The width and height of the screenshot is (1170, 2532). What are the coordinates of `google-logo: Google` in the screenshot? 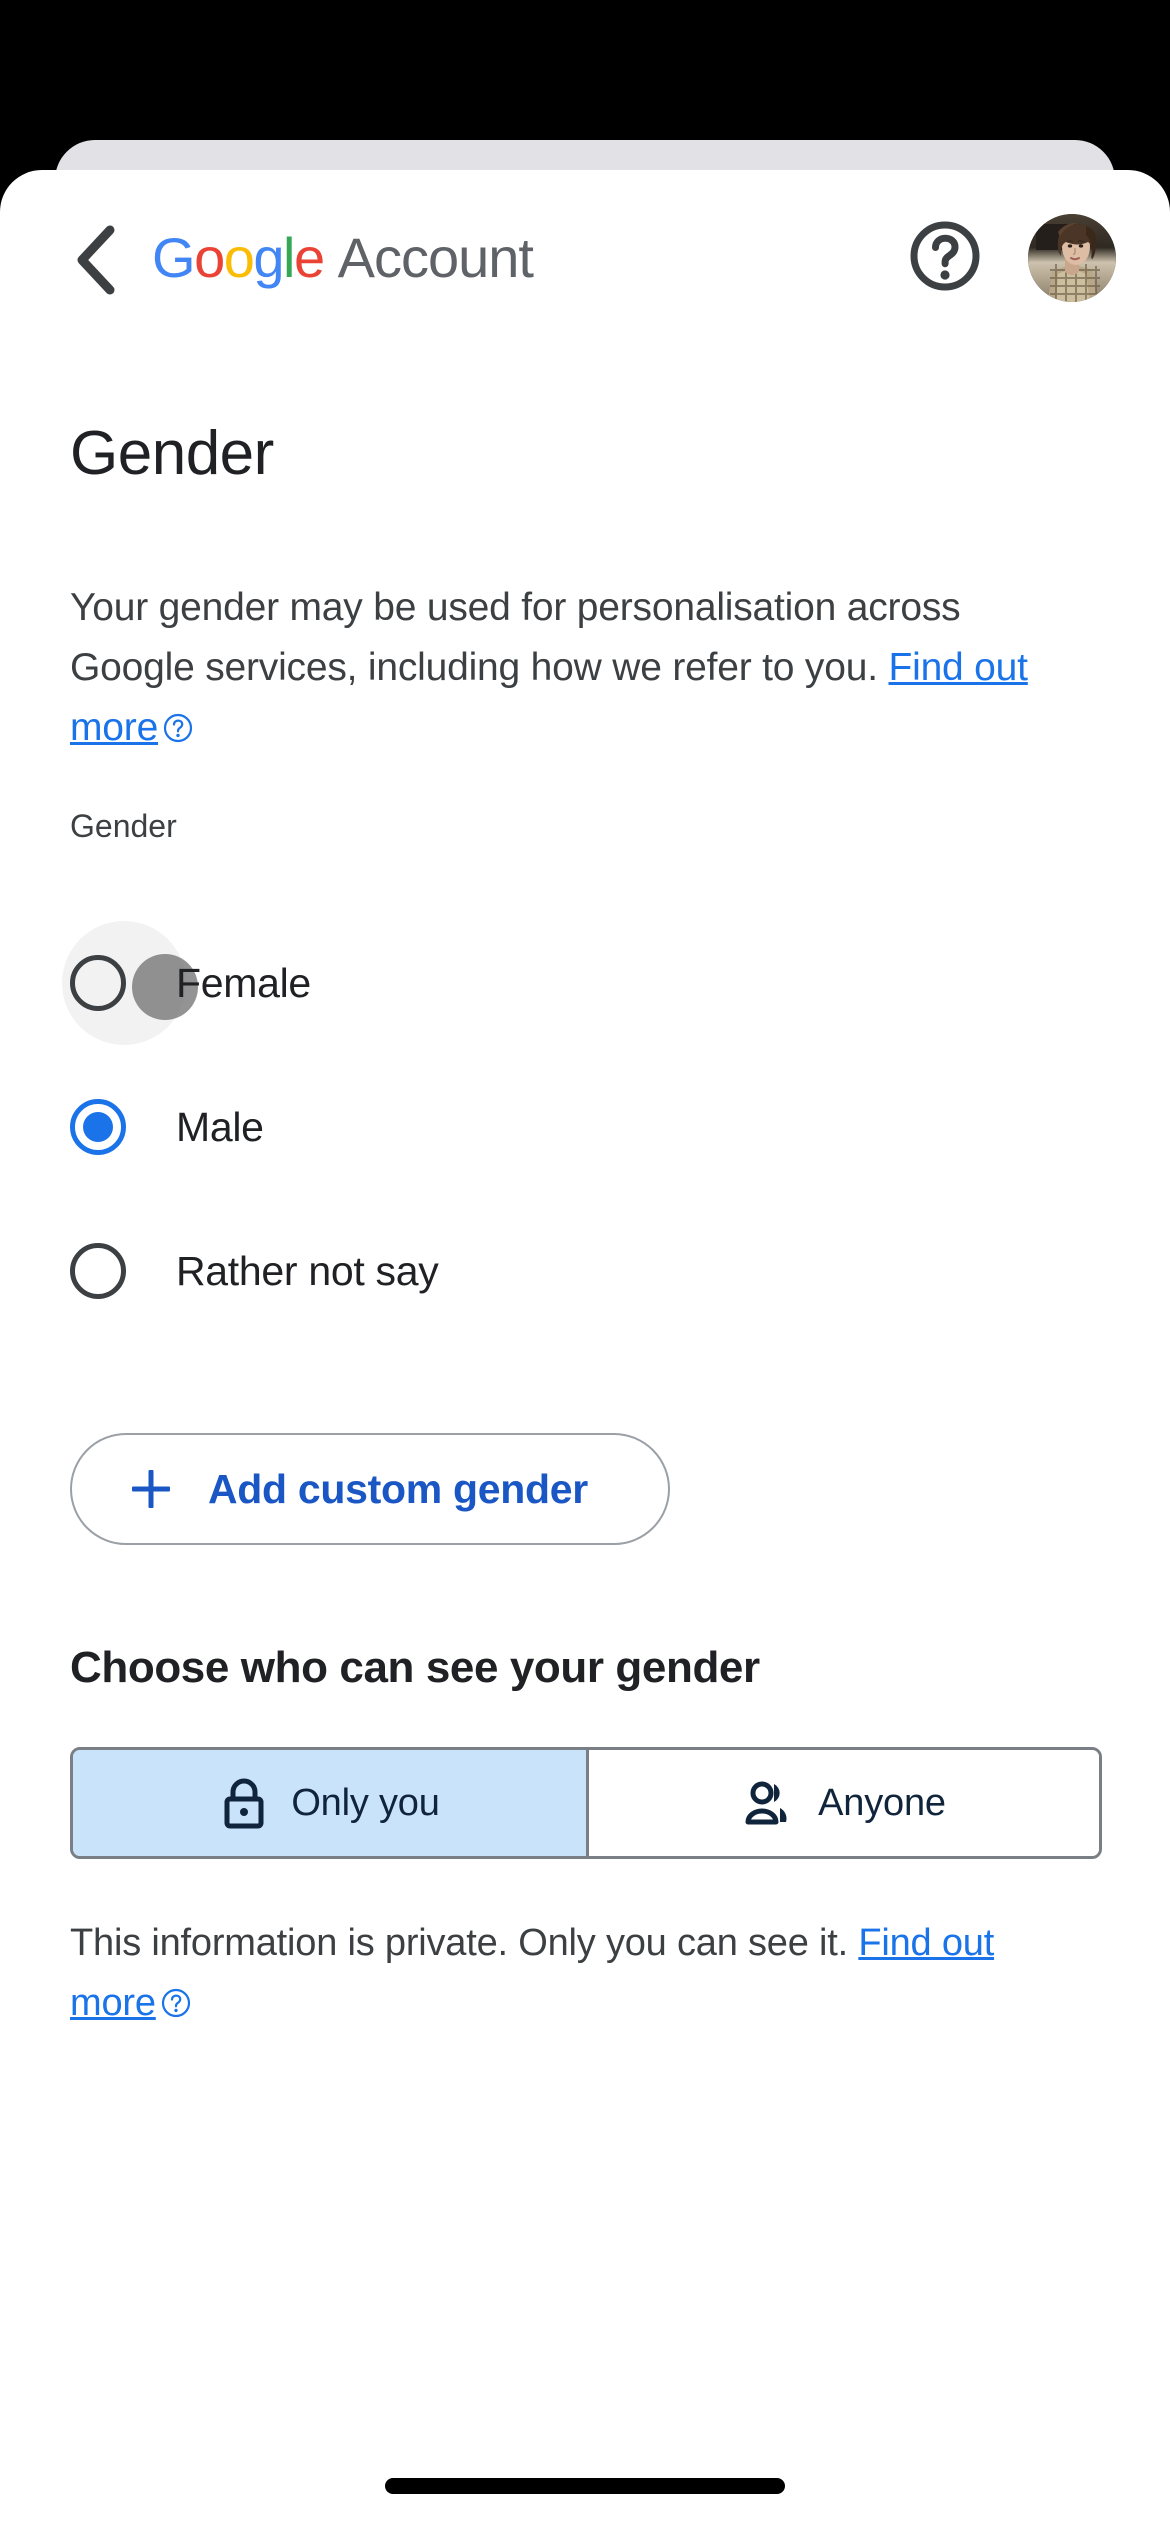 It's located at (238, 257).